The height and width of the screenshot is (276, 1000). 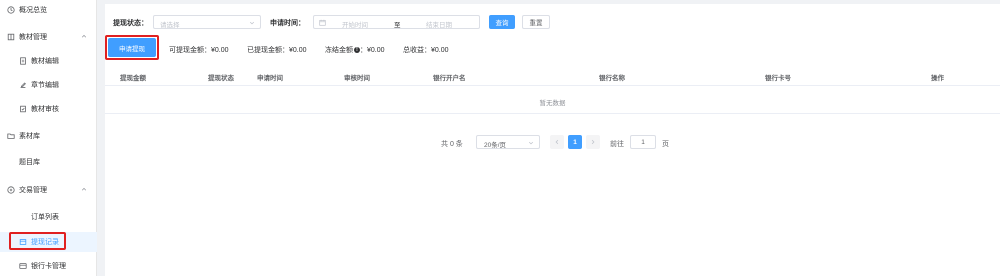 I want to click on search-button: 查询, so click(x=502, y=22).